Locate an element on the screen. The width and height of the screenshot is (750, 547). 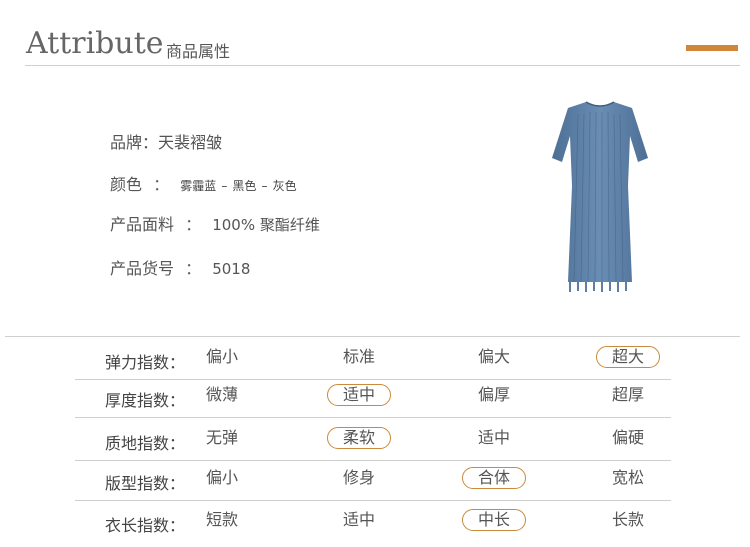
index-option: 宽松 is located at coordinates (627, 477).